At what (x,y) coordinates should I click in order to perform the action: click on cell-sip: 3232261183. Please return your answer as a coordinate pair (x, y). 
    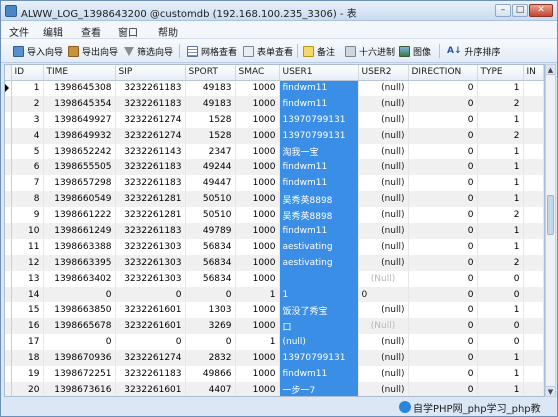
    Looking at the image, I should click on (150, 167).